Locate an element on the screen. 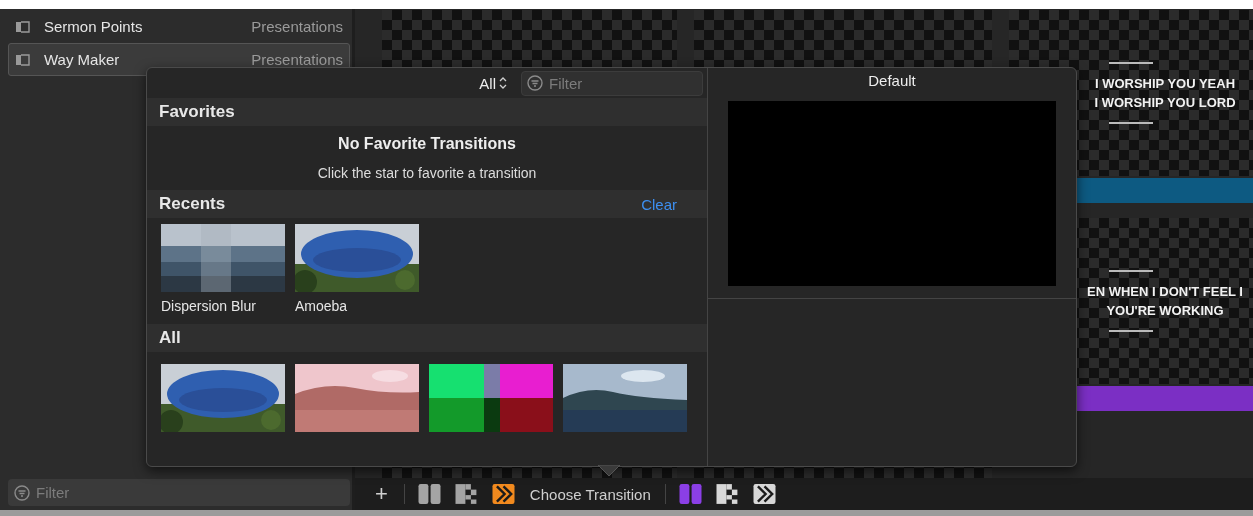 The image size is (1253, 516). lyric-line: EN WHEN I DON'T FEEL I is located at coordinates (1165, 291).